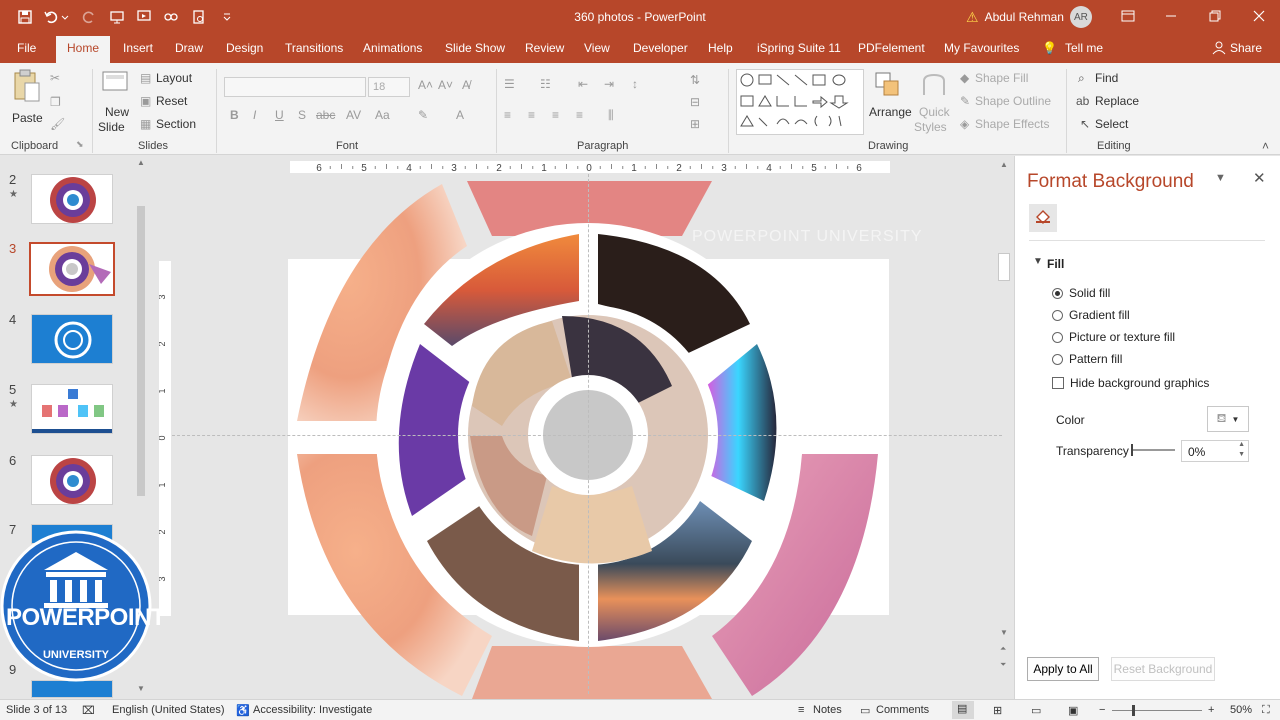 The width and height of the screenshot is (1280, 720). What do you see at coordinates (88, 710) in the screenshot?
I see `spellcheck-icon: ⌧` at bounding box center [88, 710].